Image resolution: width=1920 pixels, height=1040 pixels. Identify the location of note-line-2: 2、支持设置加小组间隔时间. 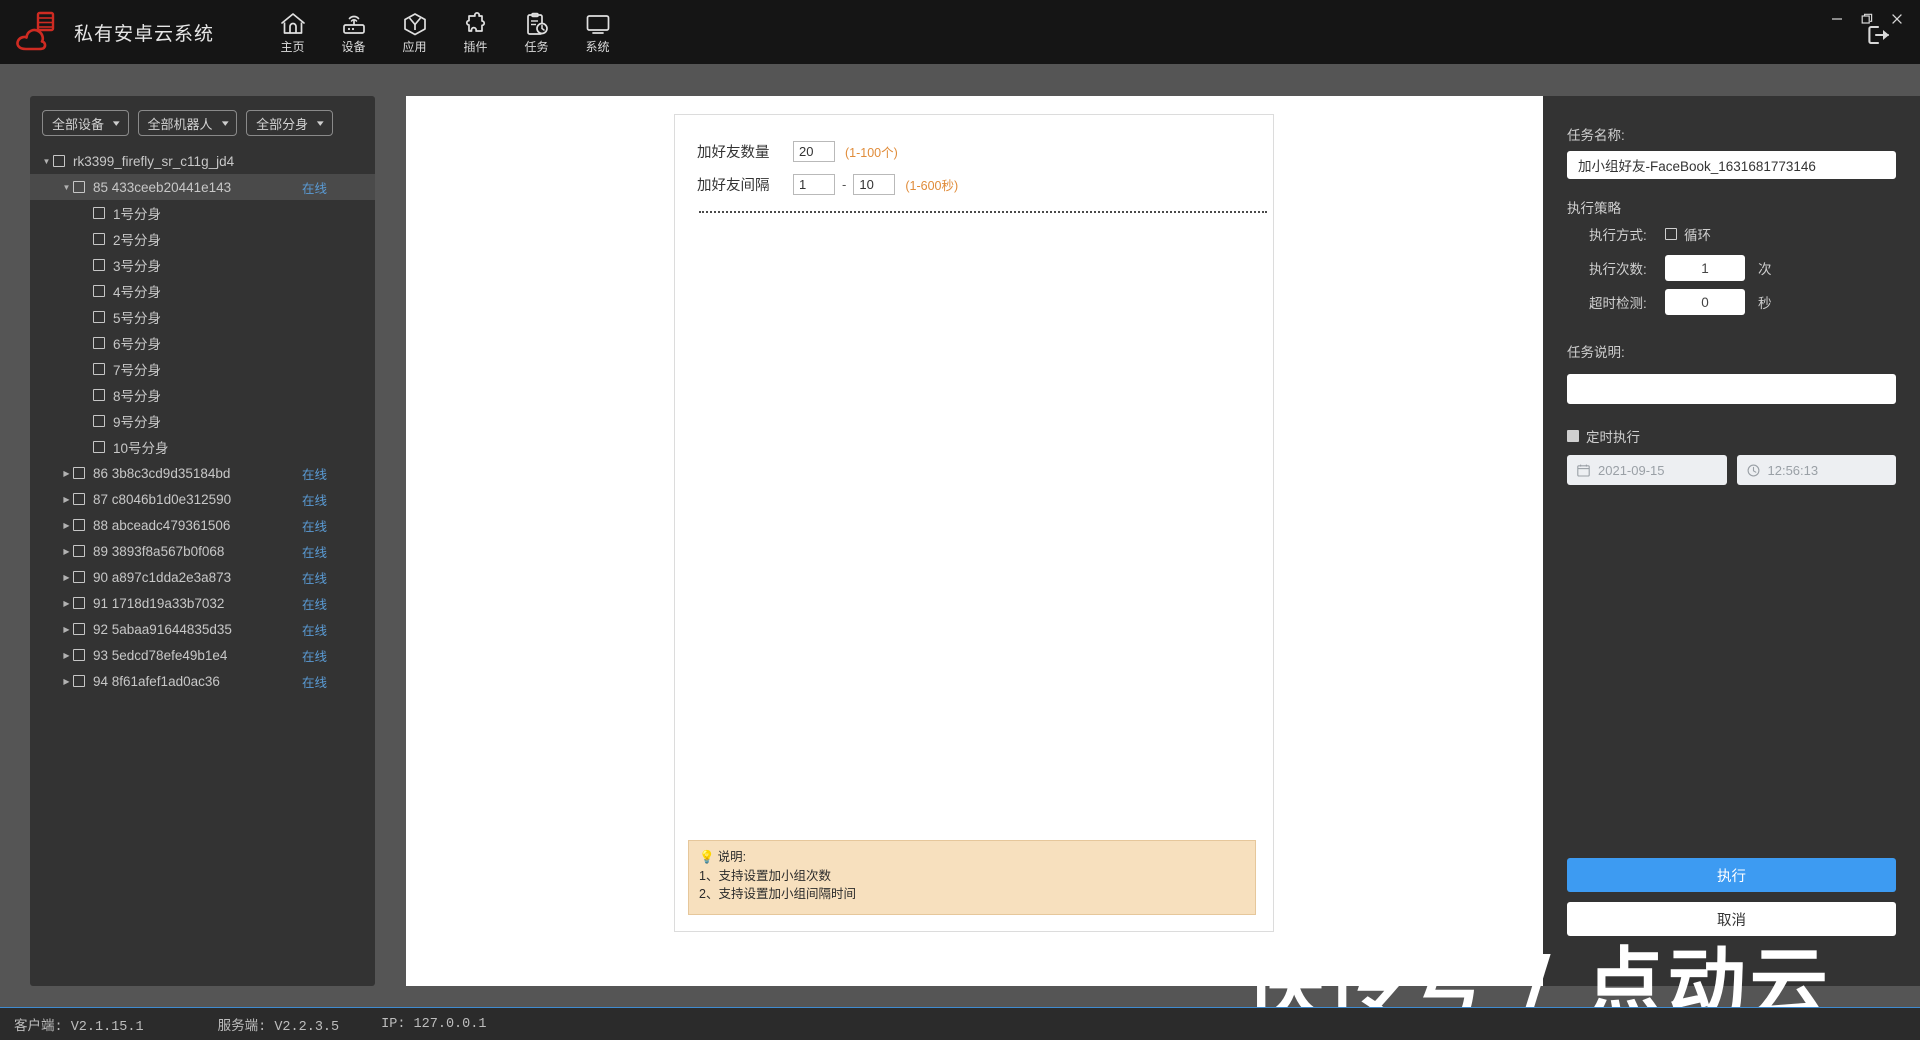
(777, 894).